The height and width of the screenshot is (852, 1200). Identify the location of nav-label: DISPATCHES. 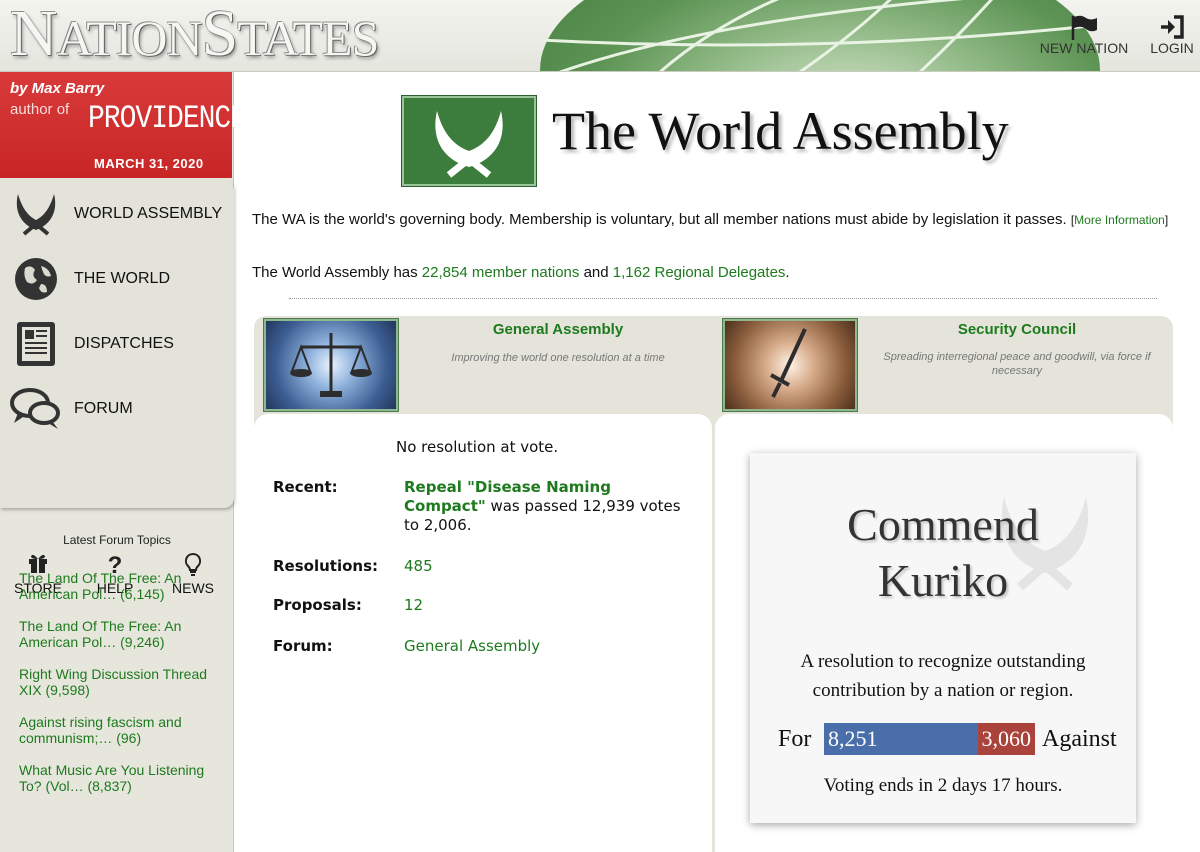
(124, 343).